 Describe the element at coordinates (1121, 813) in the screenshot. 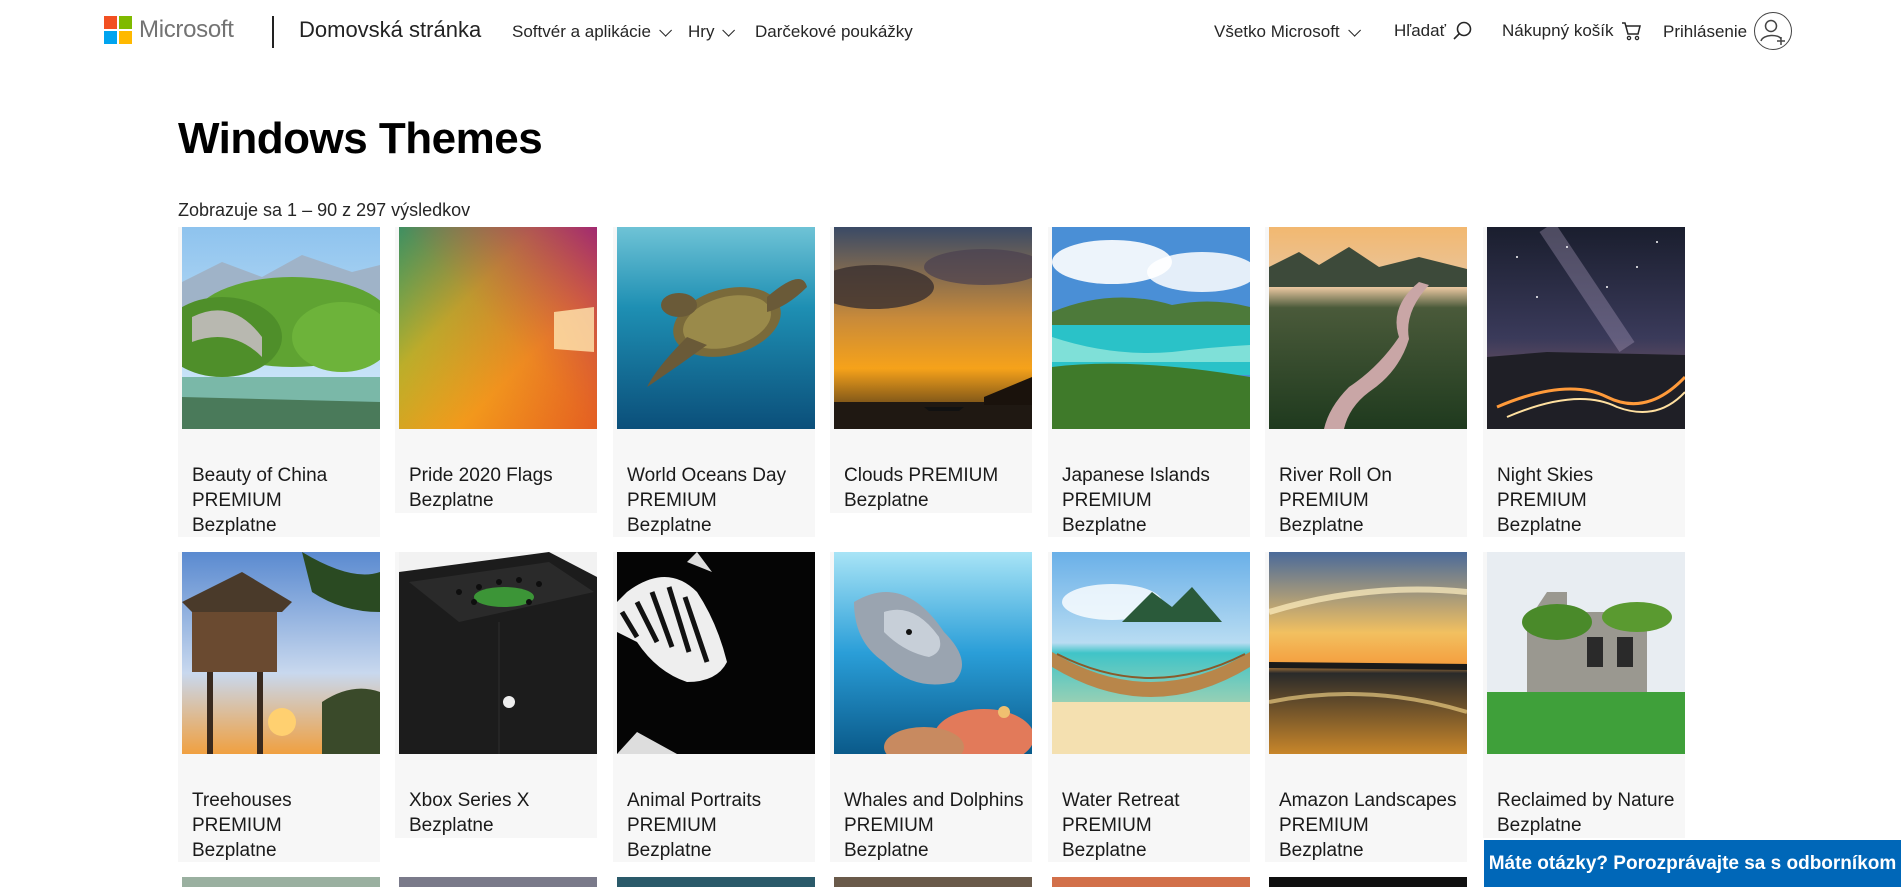

I see `product-name: Water Retreat PREMIUM` at that location.